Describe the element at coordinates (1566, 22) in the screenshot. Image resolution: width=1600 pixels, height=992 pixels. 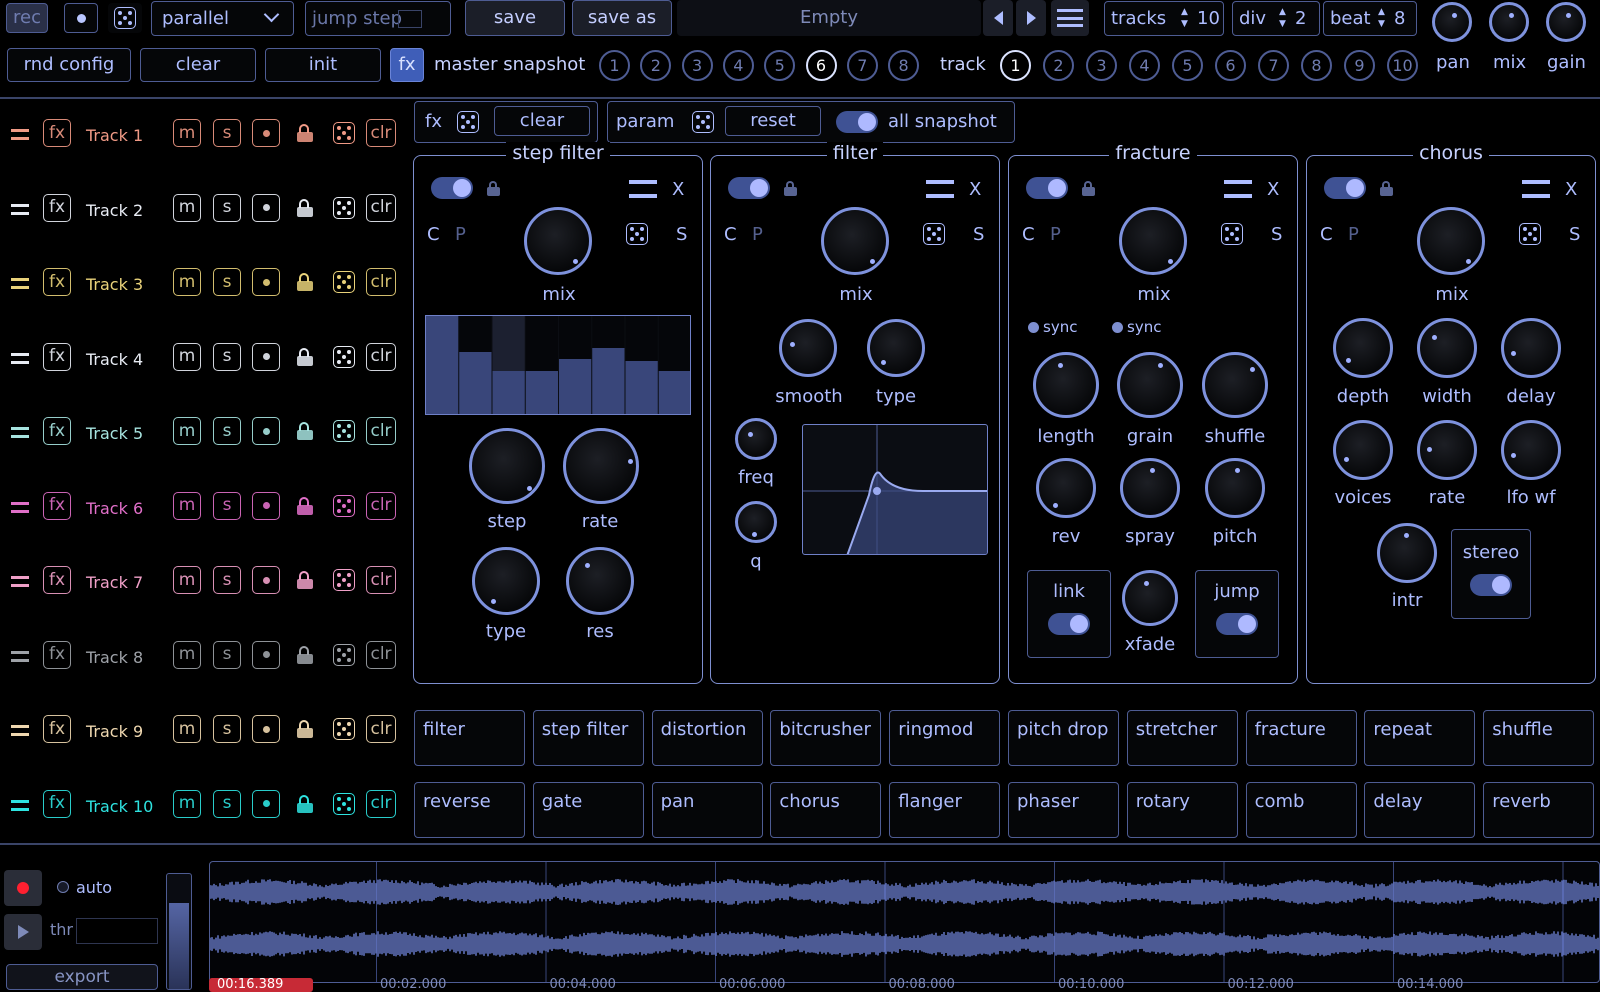
I see `master-gain-knob` at that location.